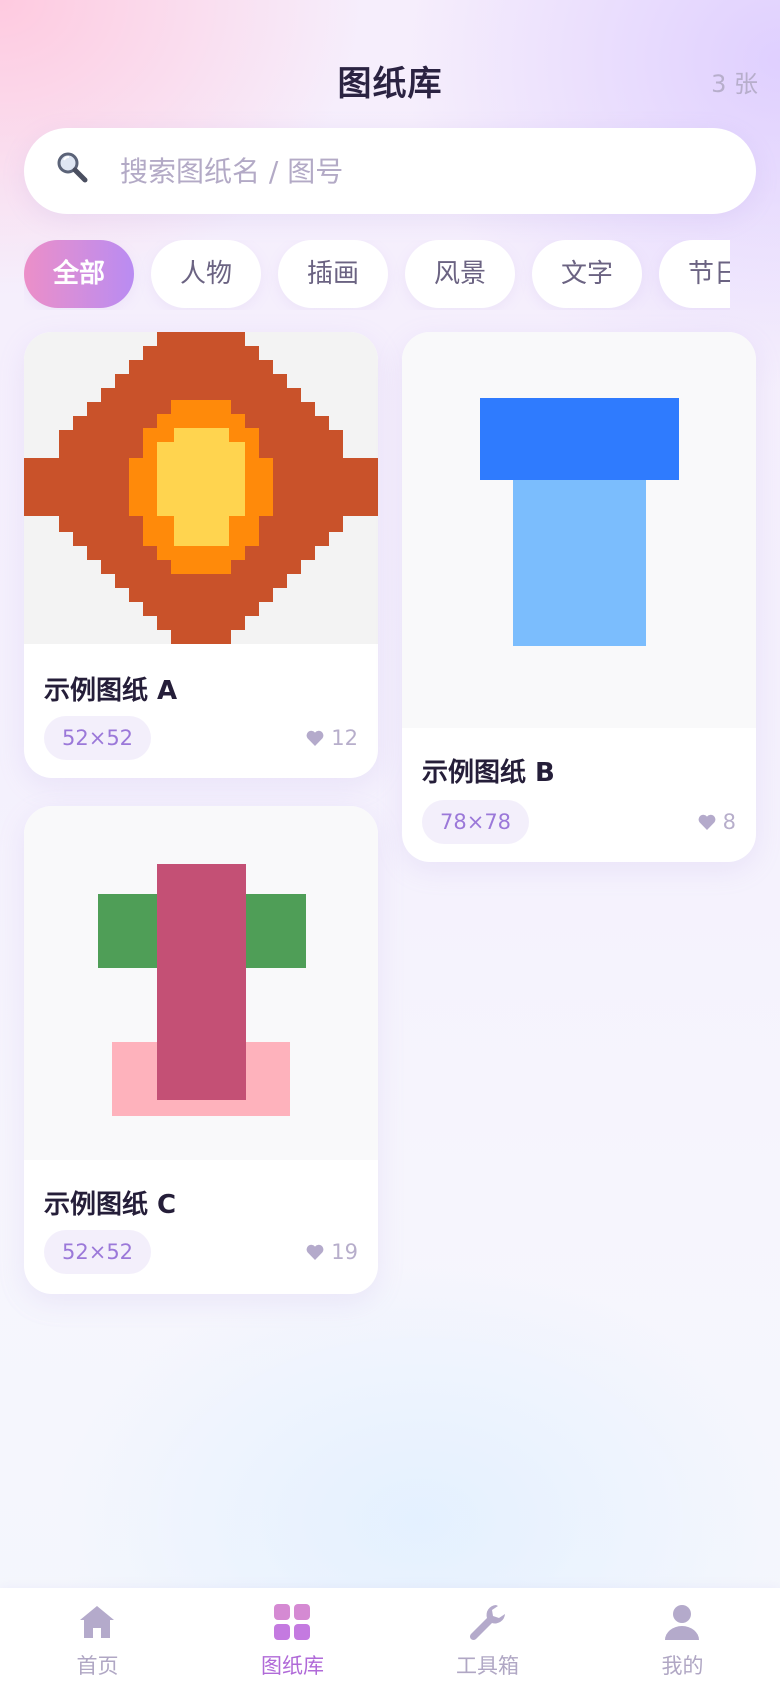  Describe the element at coordinates (579, 522) in the screenshot. I see `pattern-preview-b` at that location.